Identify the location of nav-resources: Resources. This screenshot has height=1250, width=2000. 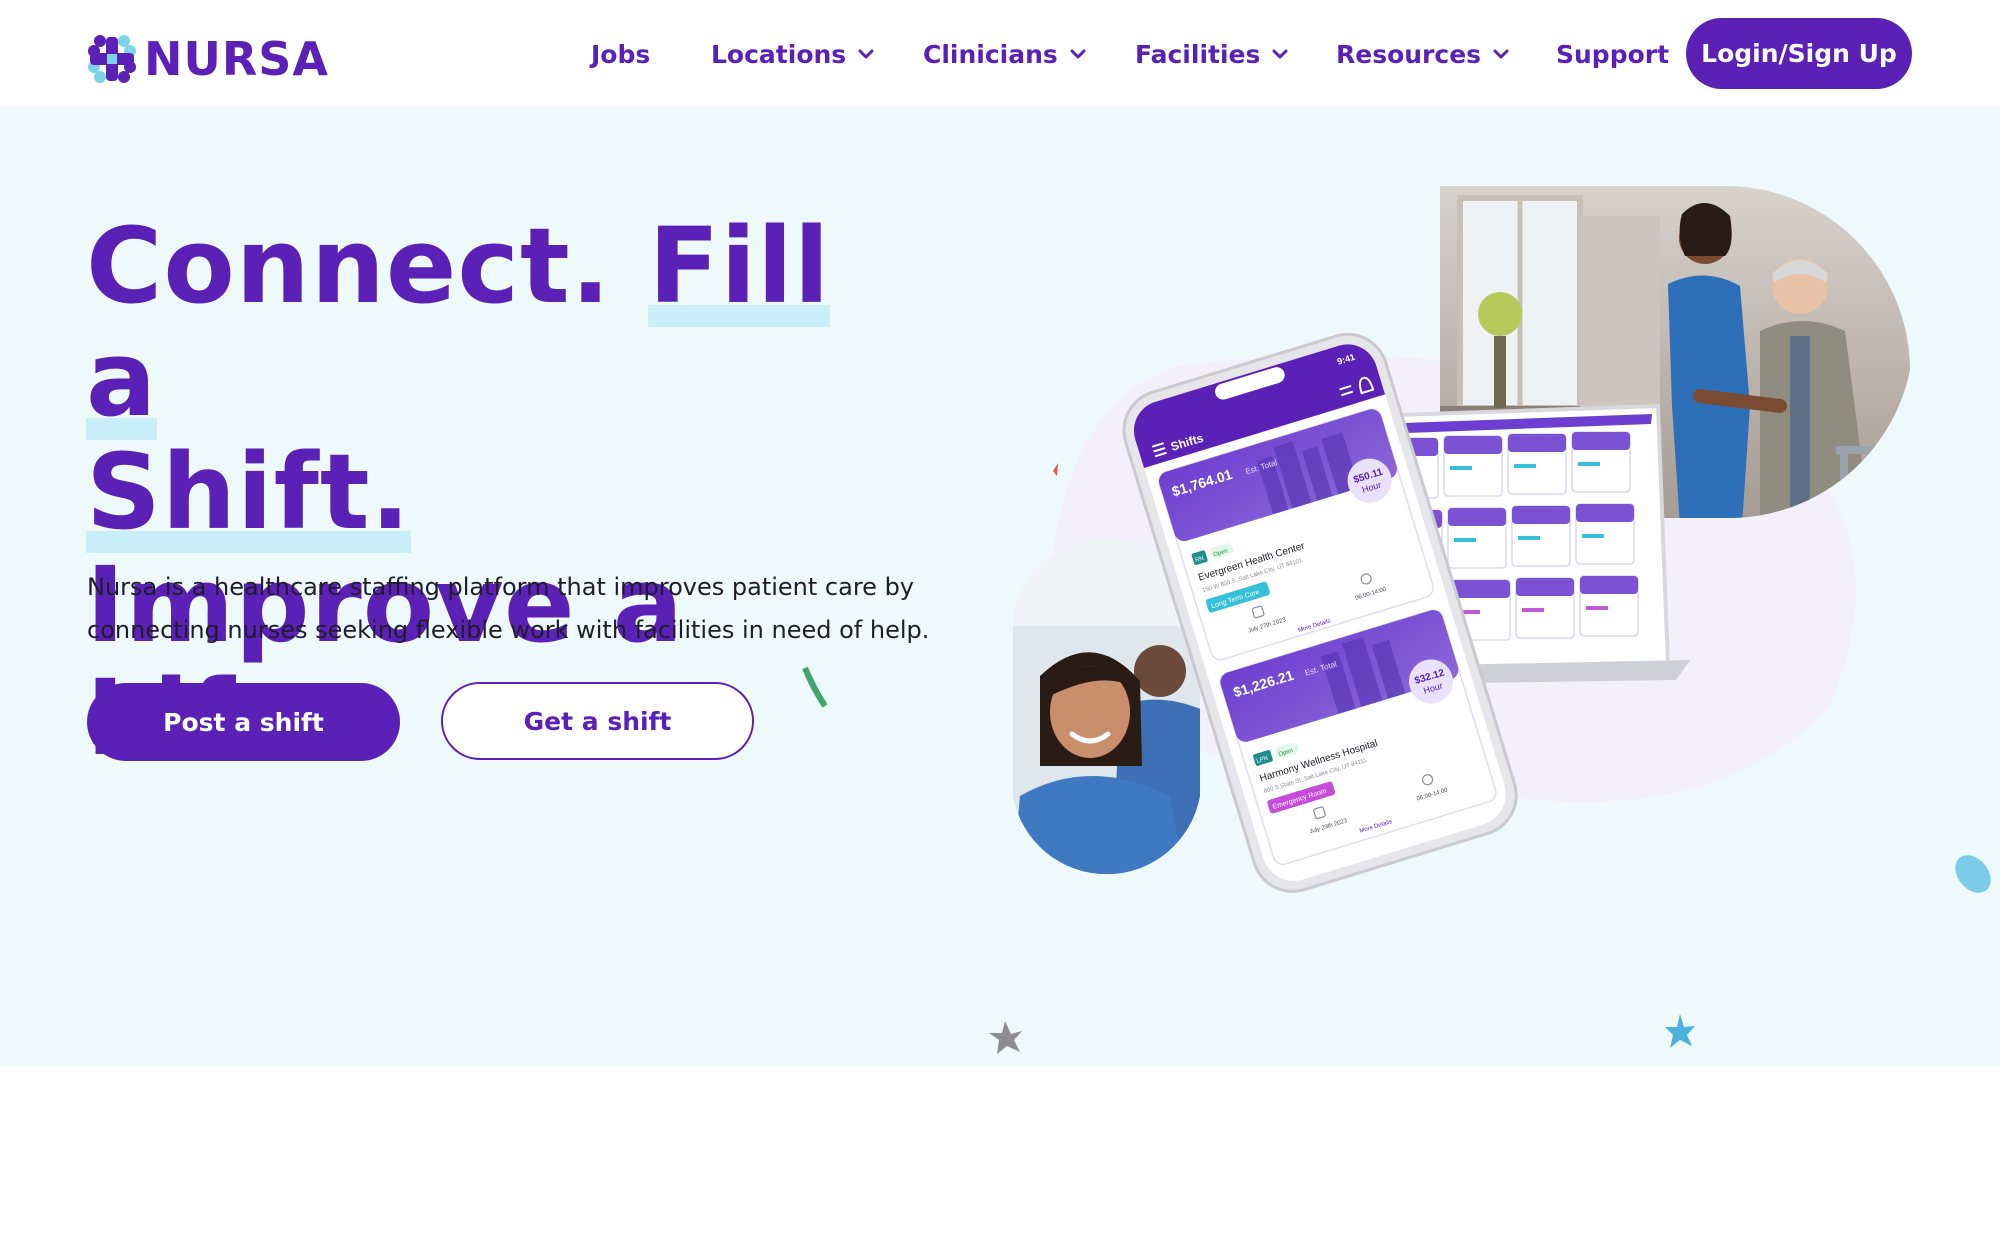
(1424, 54).